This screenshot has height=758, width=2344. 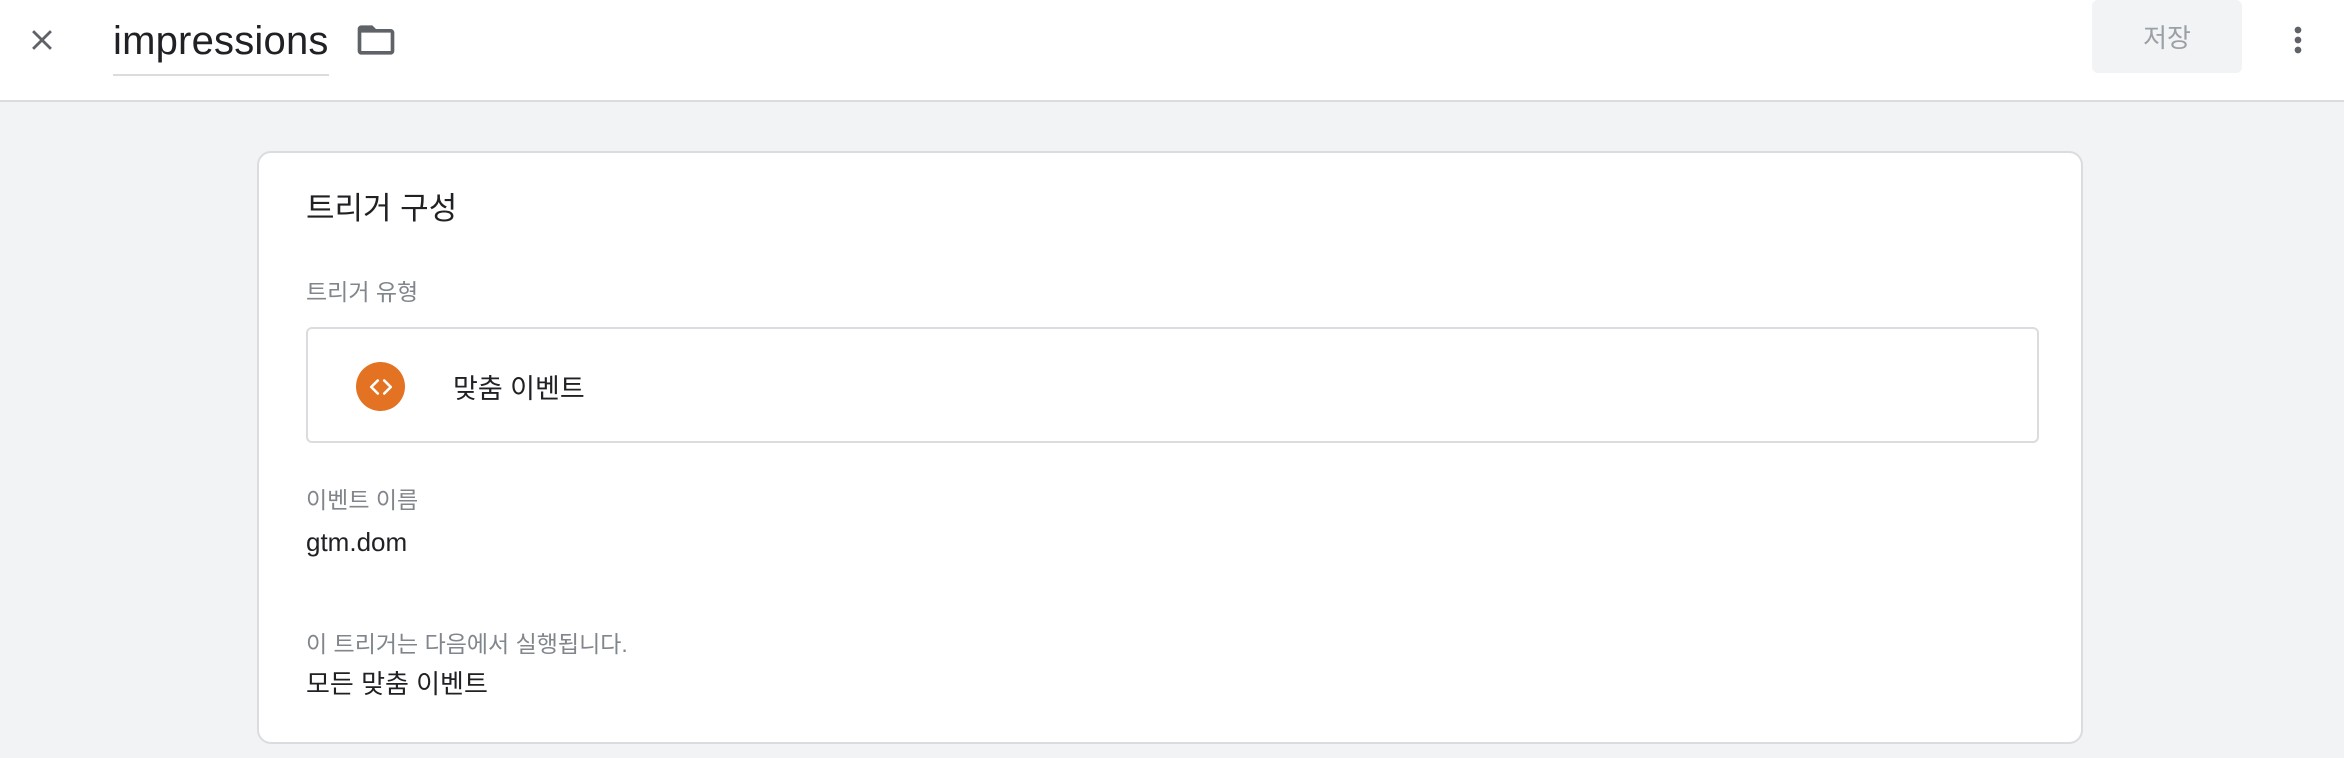 I want to click on event-name-value: gtm.dom, so click(x=357, y=542).